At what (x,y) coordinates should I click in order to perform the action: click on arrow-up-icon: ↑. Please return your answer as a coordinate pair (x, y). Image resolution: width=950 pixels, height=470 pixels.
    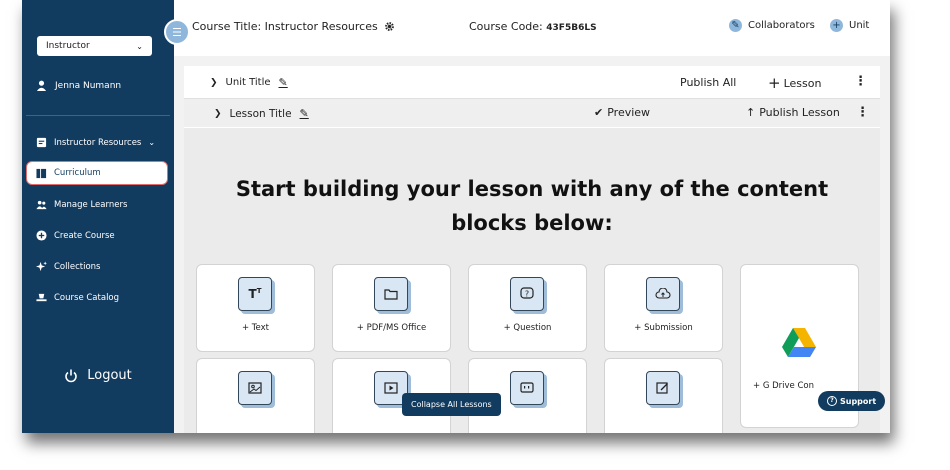
    Looking at the image, I should click on (751, 112).